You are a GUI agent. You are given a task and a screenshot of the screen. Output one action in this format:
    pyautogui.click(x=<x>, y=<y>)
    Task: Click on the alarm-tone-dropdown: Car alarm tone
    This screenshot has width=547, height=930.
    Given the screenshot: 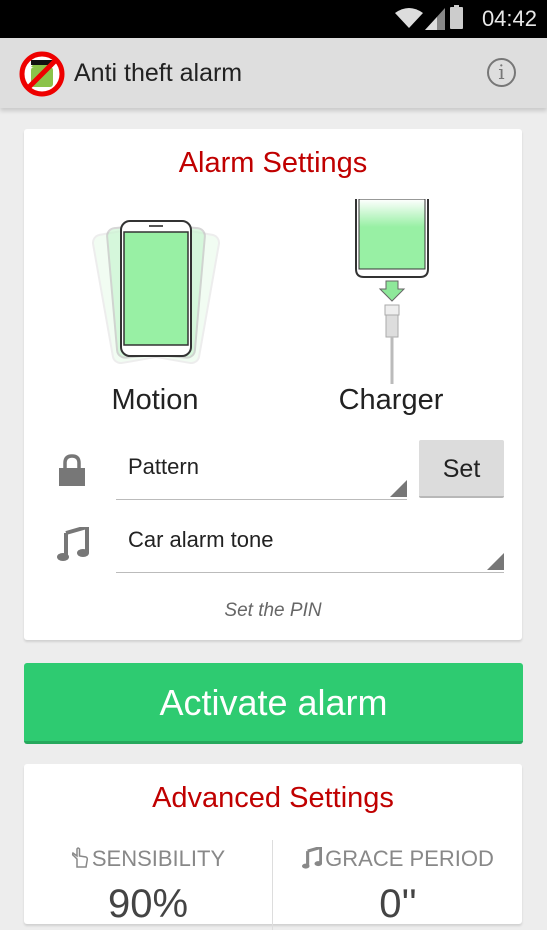 What is the action you would take?
    pyautogui.click(x=310, y=542)
    